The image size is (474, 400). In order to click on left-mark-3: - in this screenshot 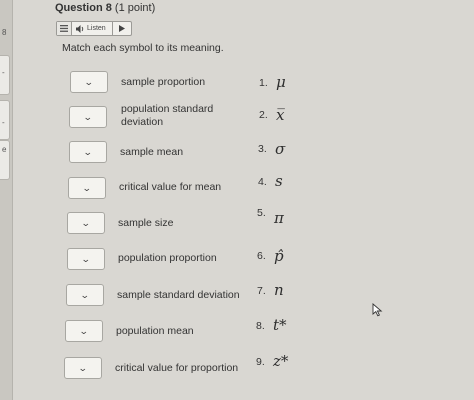, I will do `click(3, 122)`.